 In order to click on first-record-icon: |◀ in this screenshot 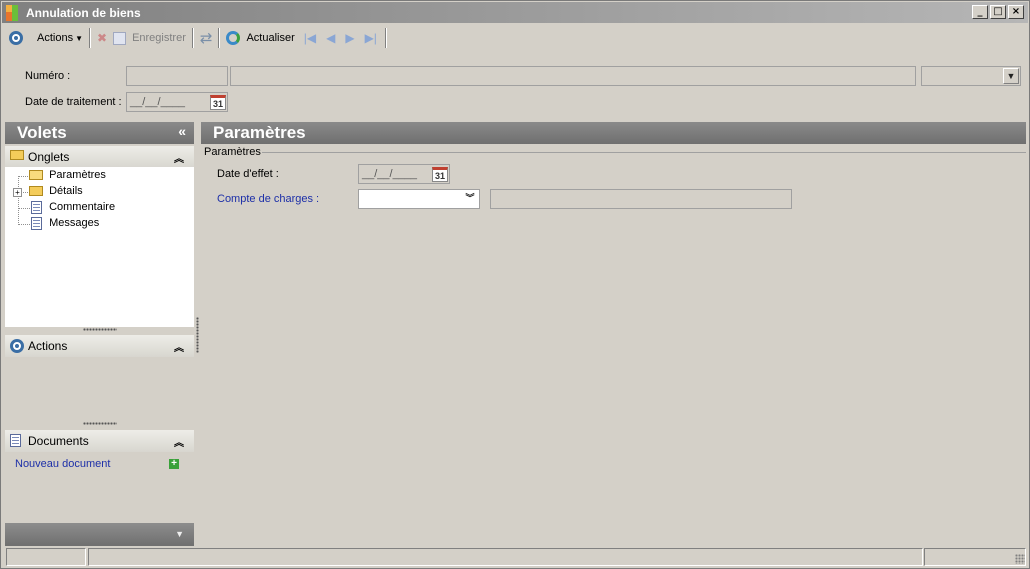, I will do `click(310, 38)`.